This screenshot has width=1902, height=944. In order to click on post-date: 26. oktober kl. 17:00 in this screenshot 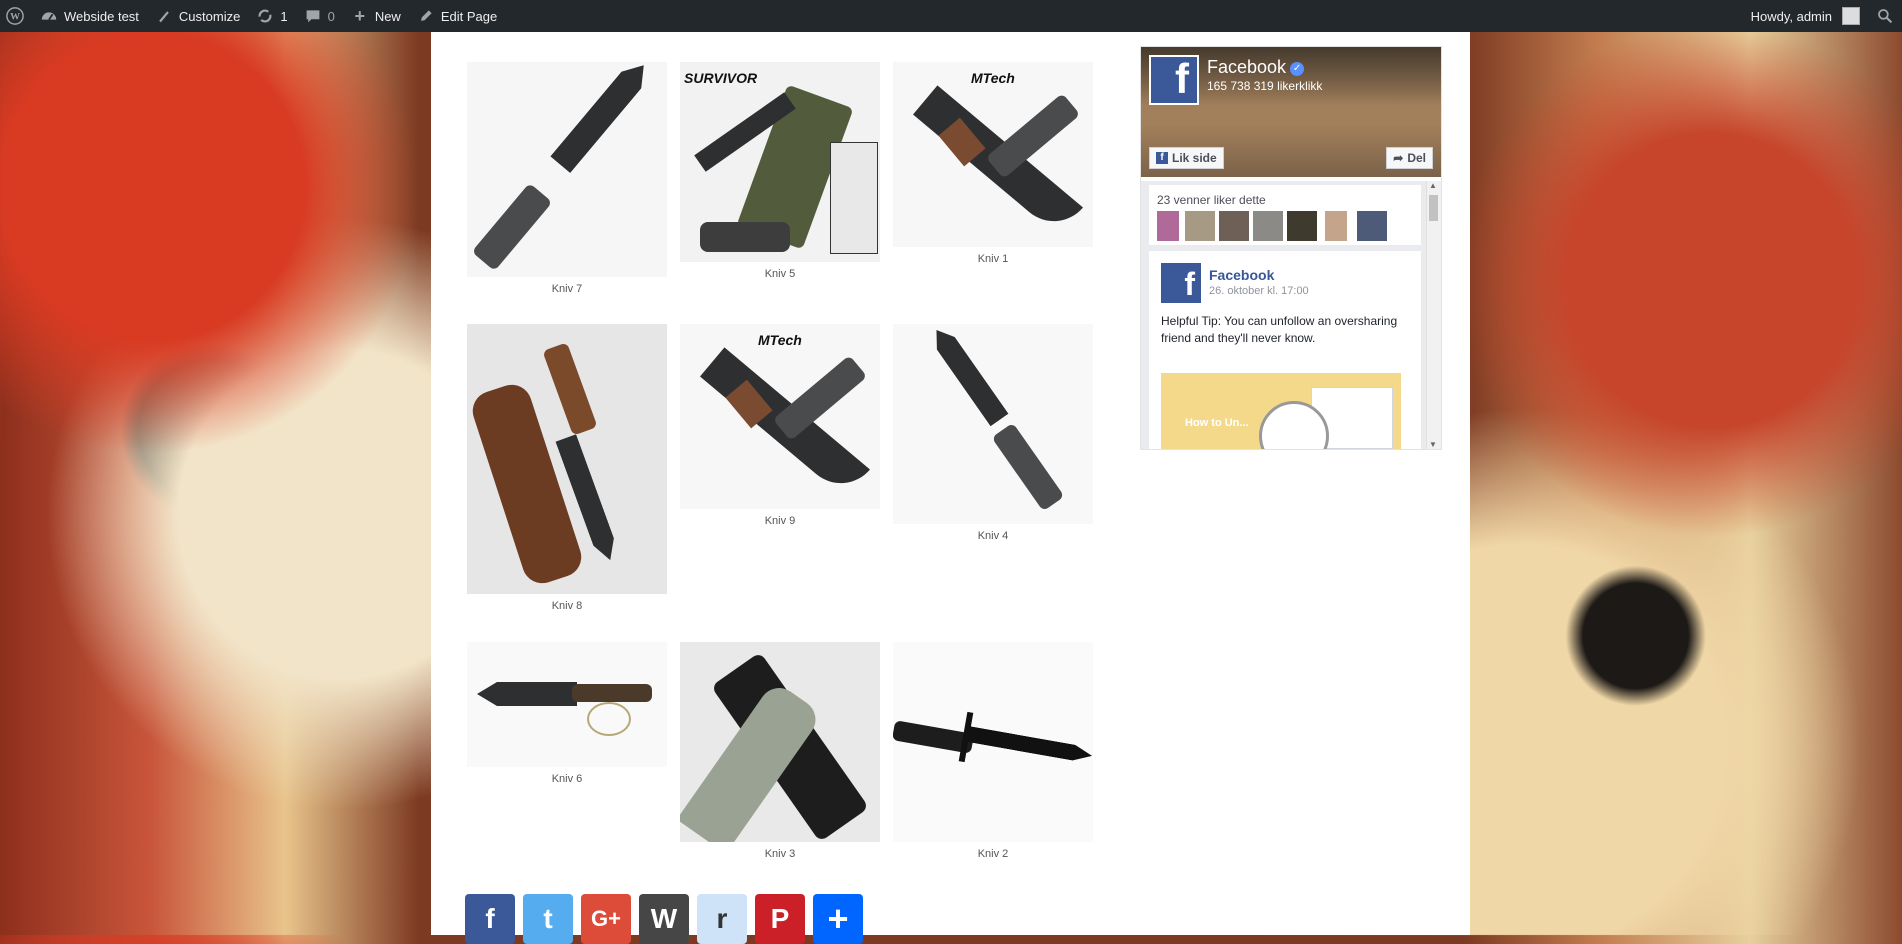, I will do `click(1259, 291)`.